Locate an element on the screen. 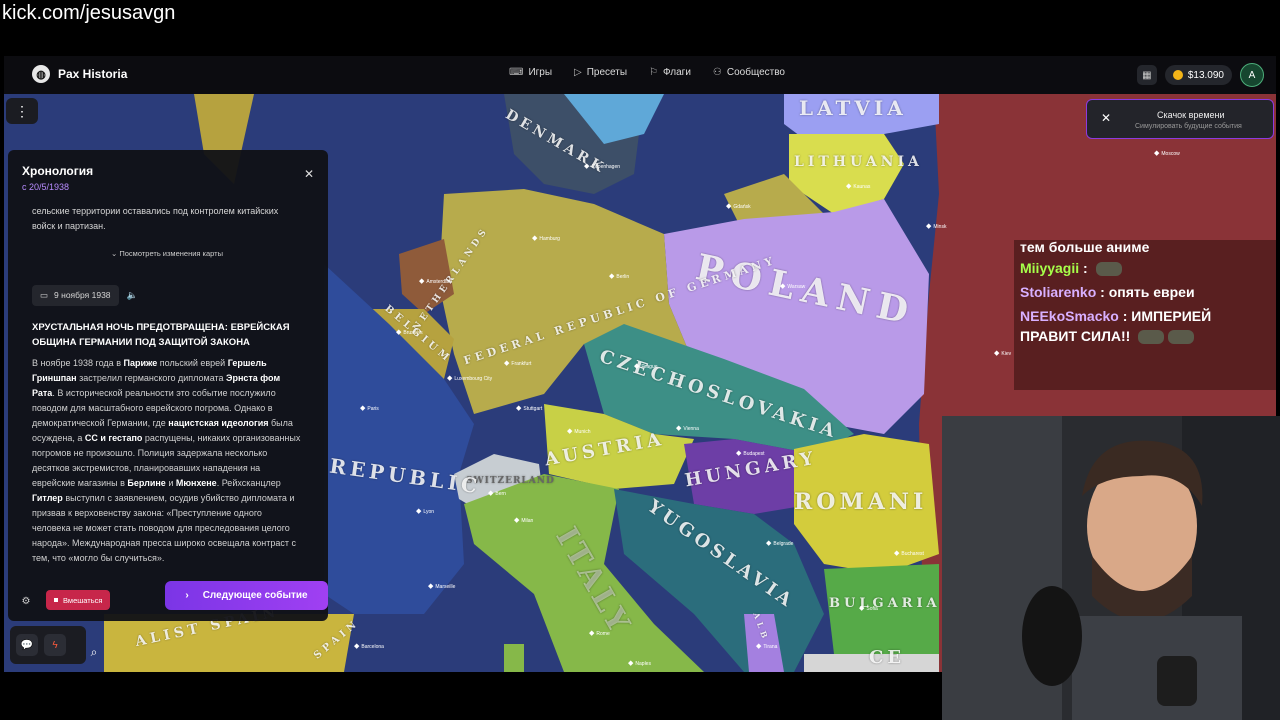 The image size is (1280, 720). chat-message: NEEkoSmacko : ИМПЕРИЕЙ ПРАВИТ СИЛА!! is located at coordinates (1116, 326).